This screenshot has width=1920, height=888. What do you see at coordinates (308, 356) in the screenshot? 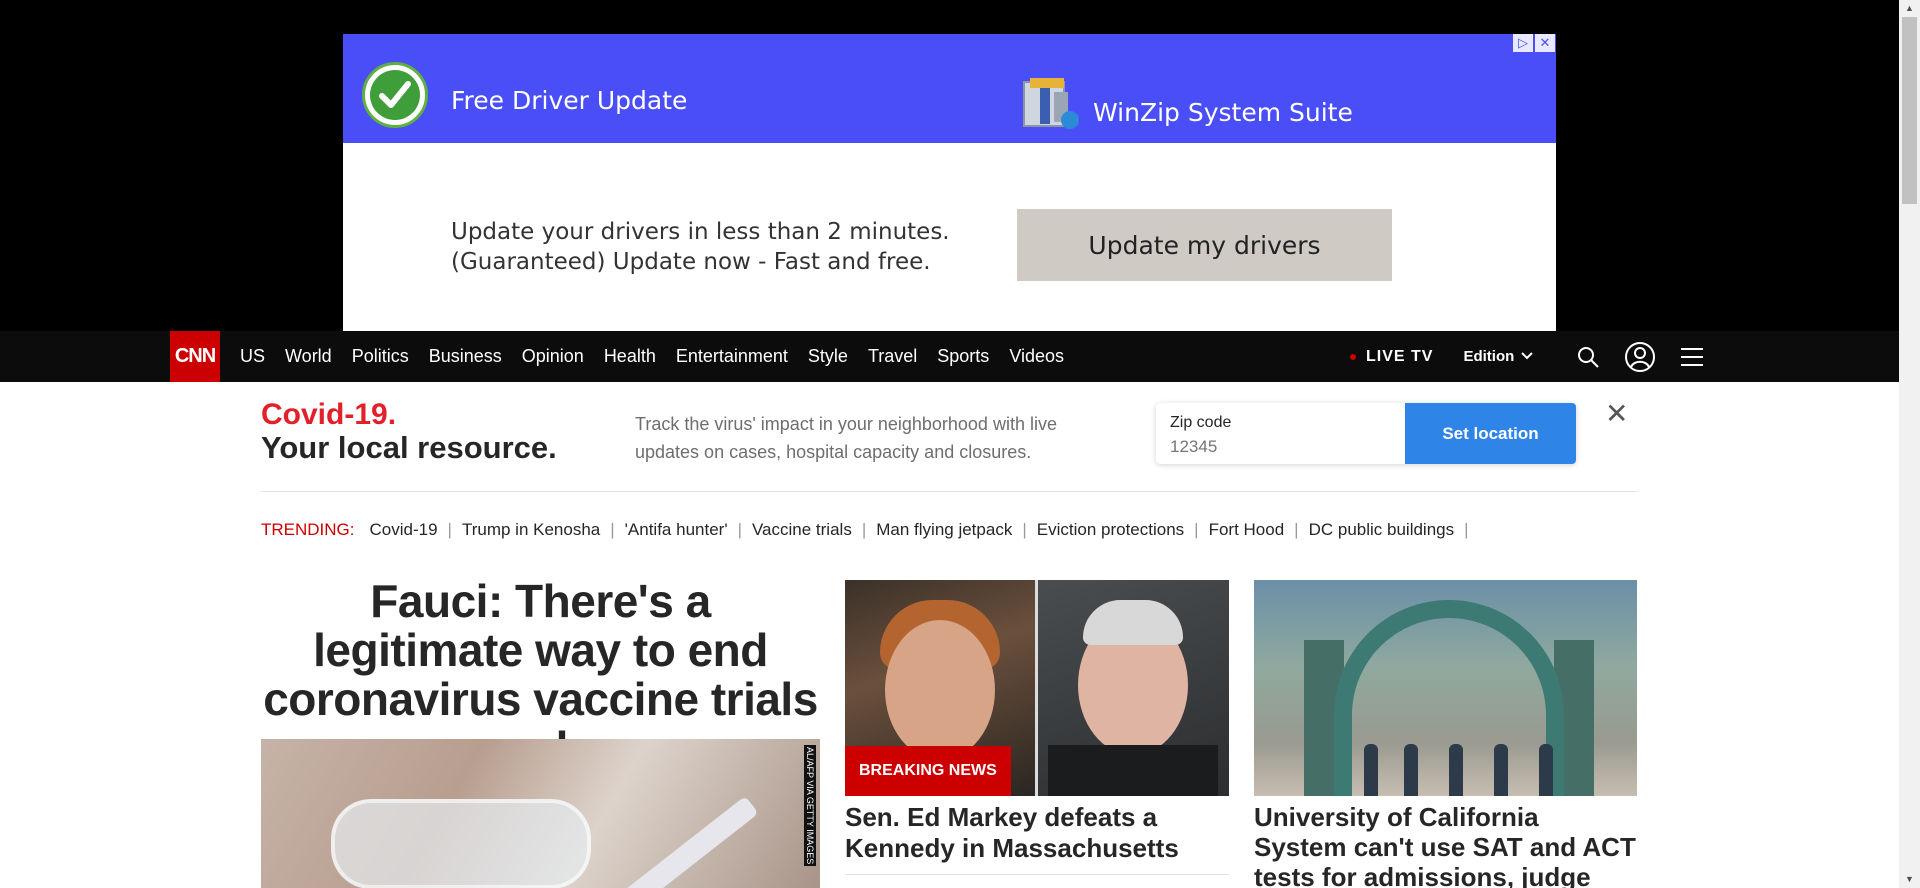
I see `nav-link-world: World` at bounding box center [308, 356].